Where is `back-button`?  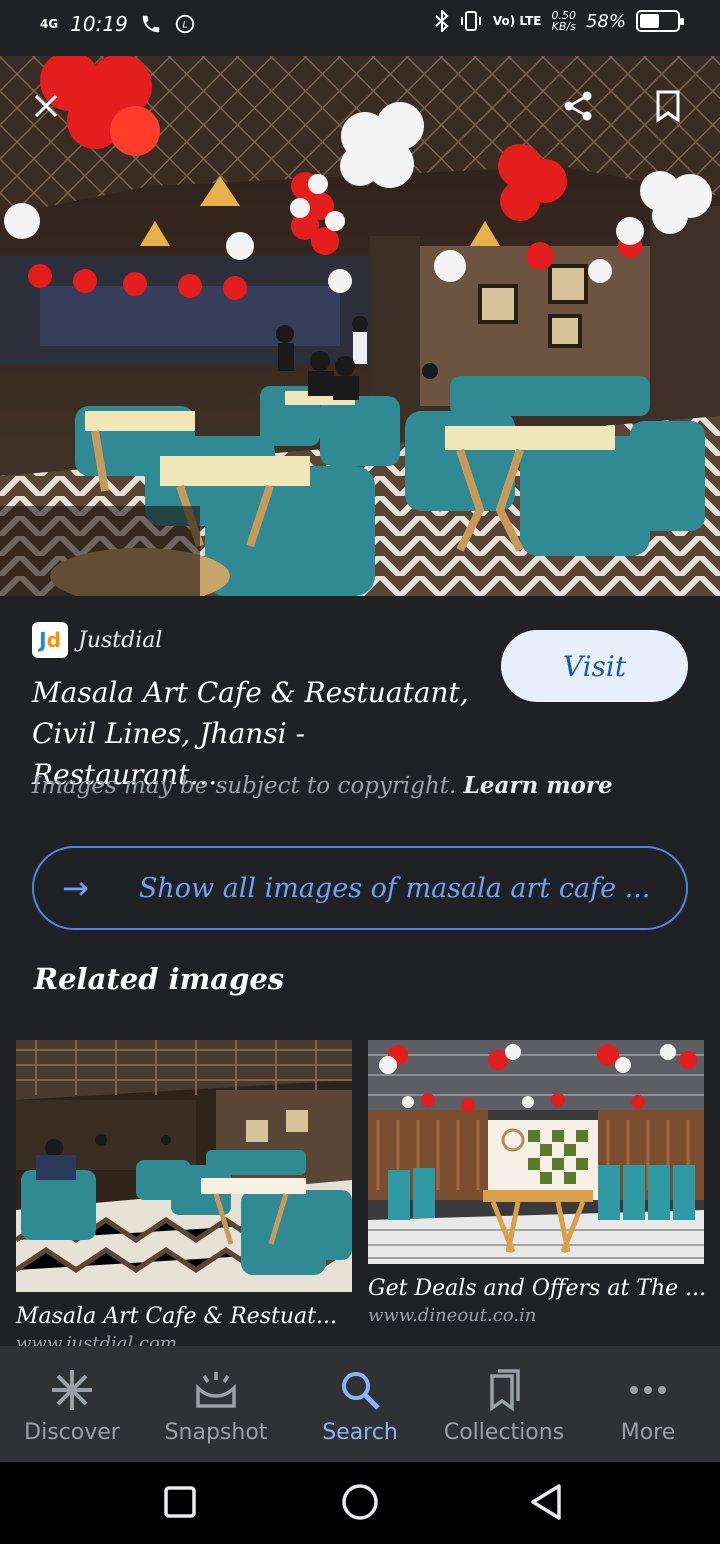 back-button is located at coordinates (546, 1502).